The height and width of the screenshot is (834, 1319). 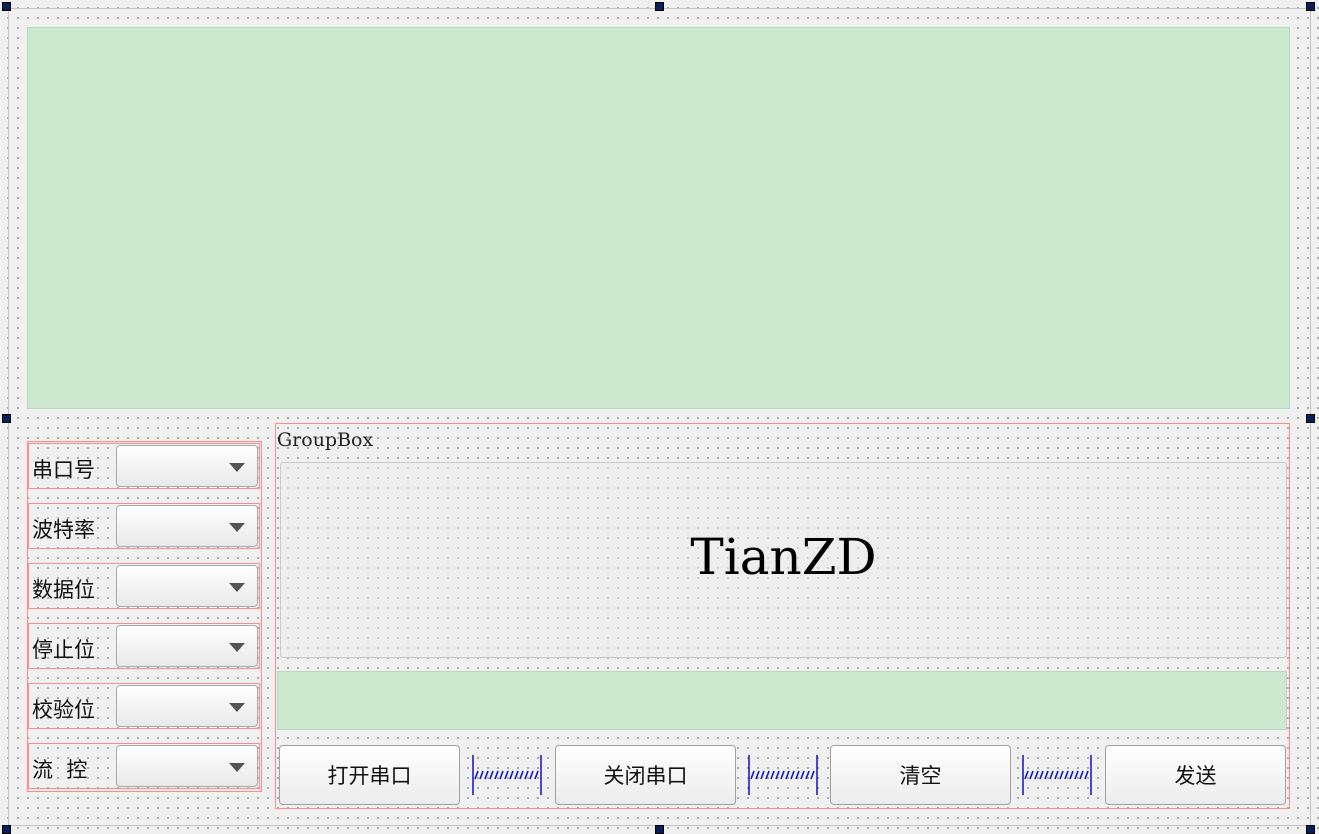 What do you see at coordinates (63, 470) in the screenshot?
I see `port-label: 串口号` at bounding box center [63, 470].